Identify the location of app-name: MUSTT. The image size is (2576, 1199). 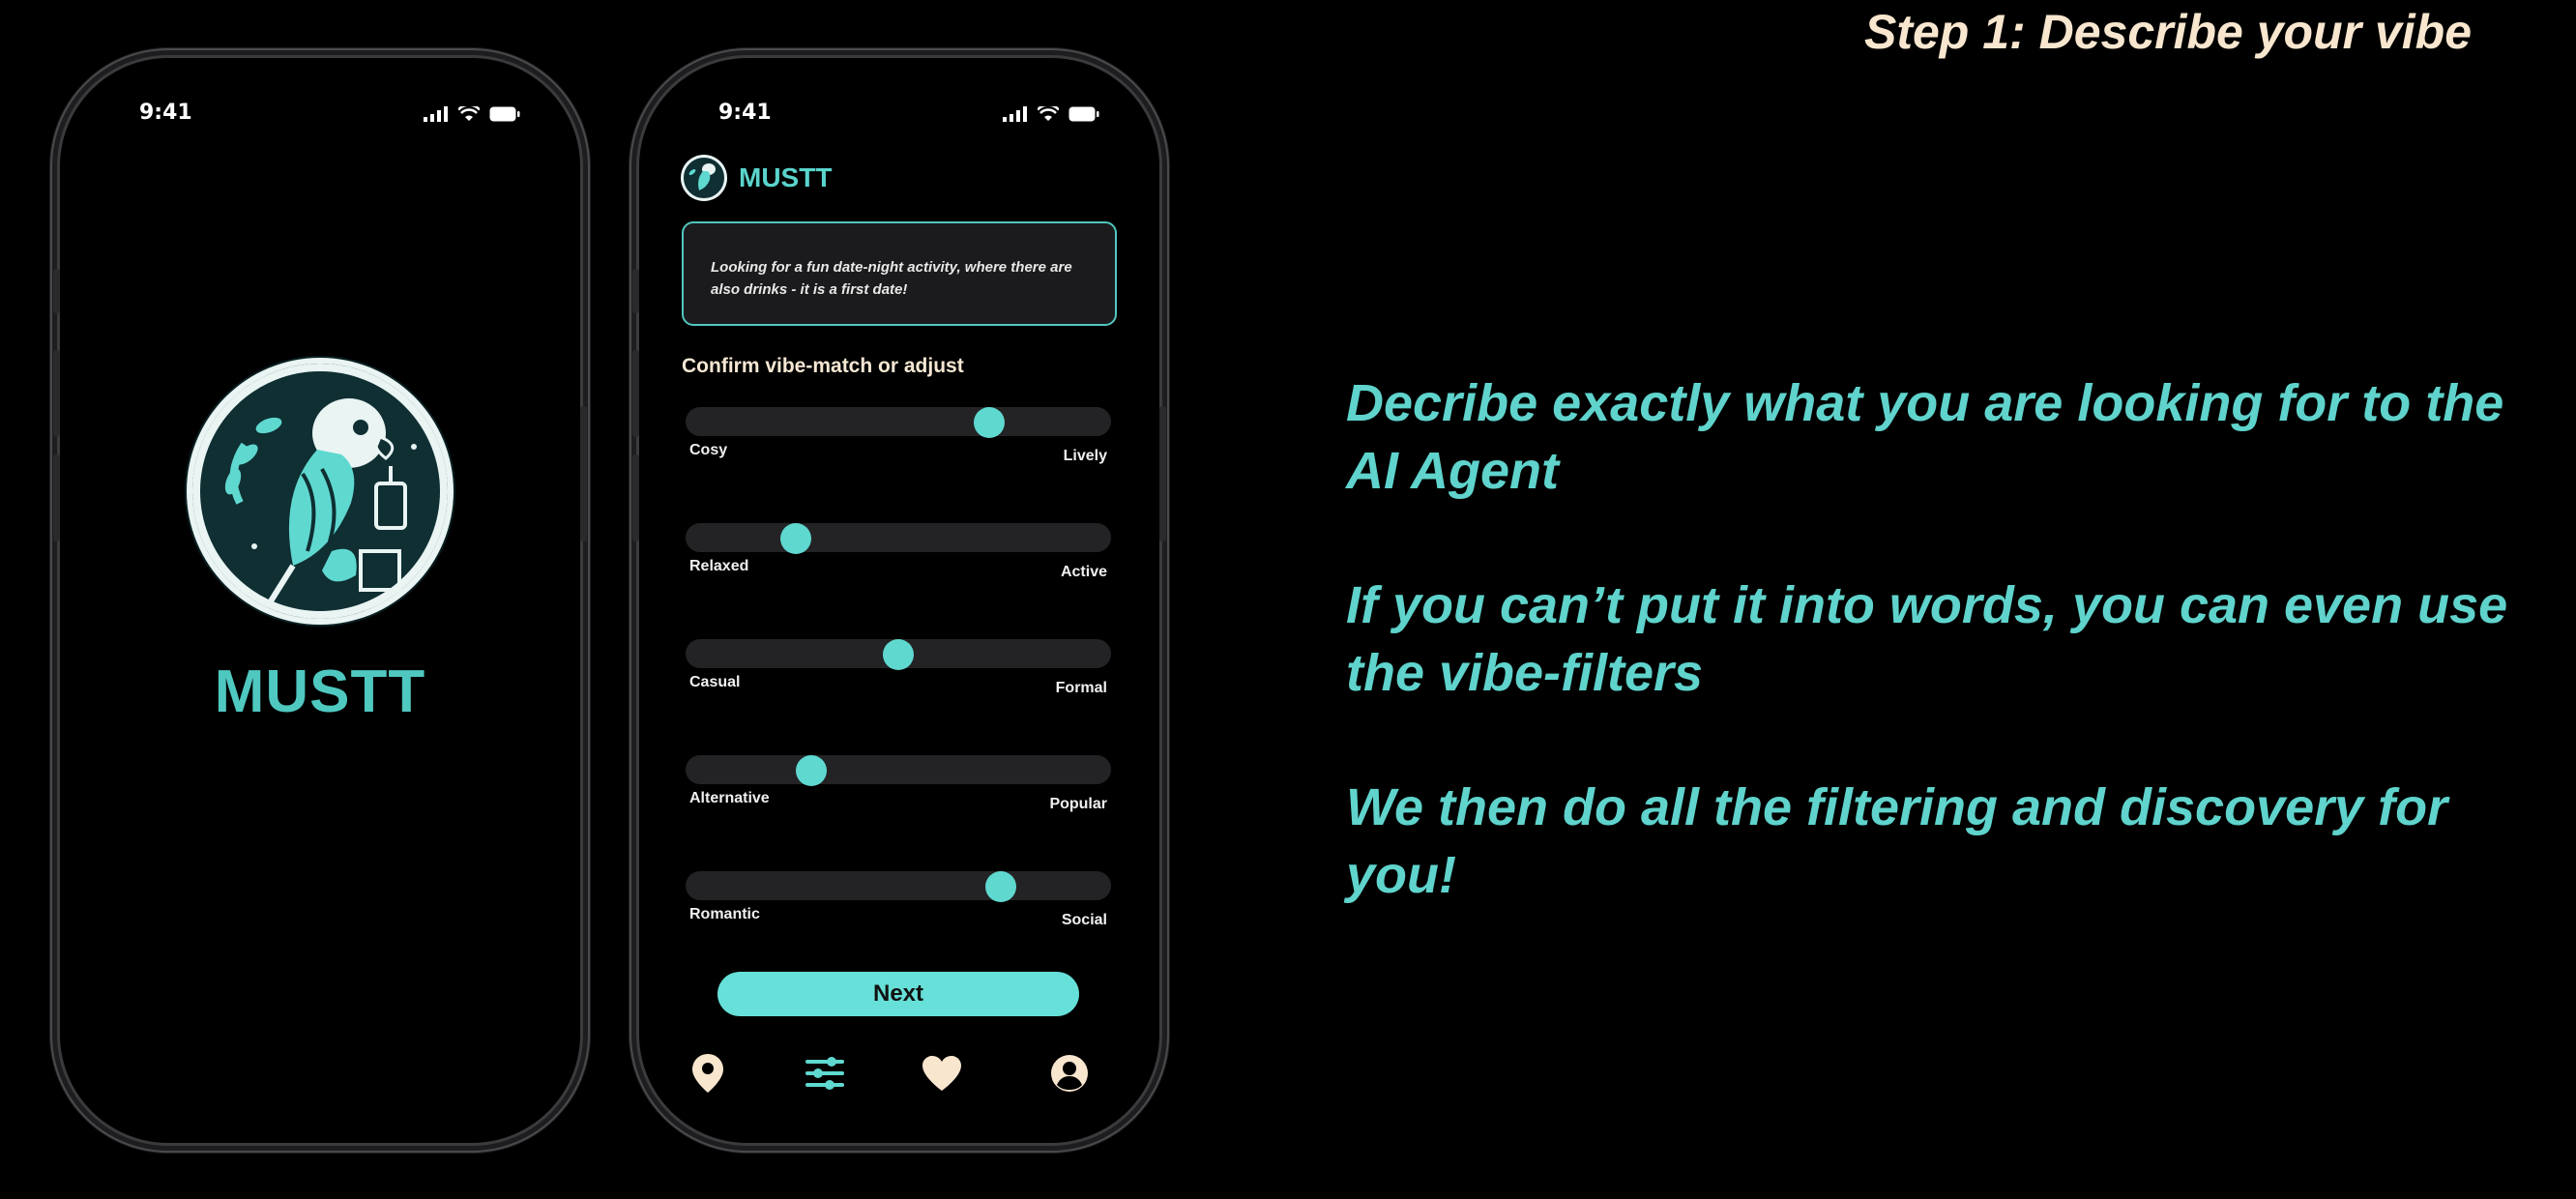
(786, 177).